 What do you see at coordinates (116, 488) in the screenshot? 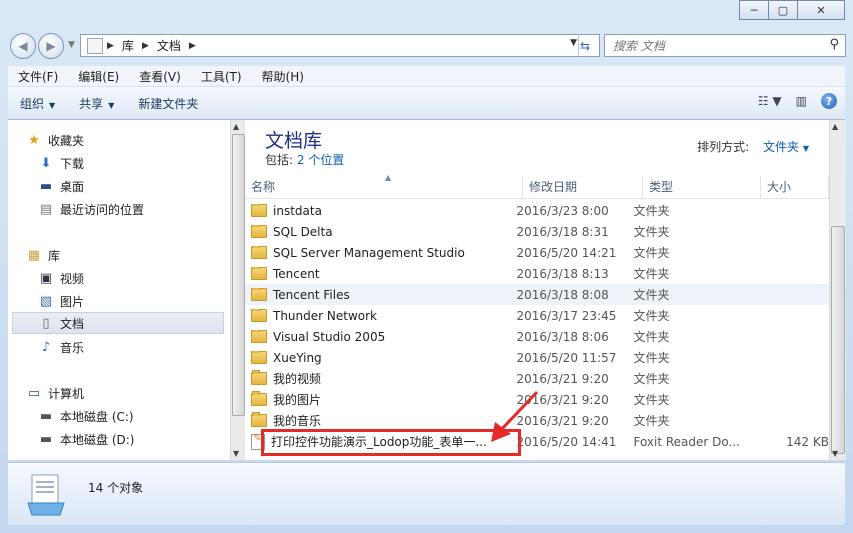
I see `item-count: 14 个对象` at bounding box center [116, 488].